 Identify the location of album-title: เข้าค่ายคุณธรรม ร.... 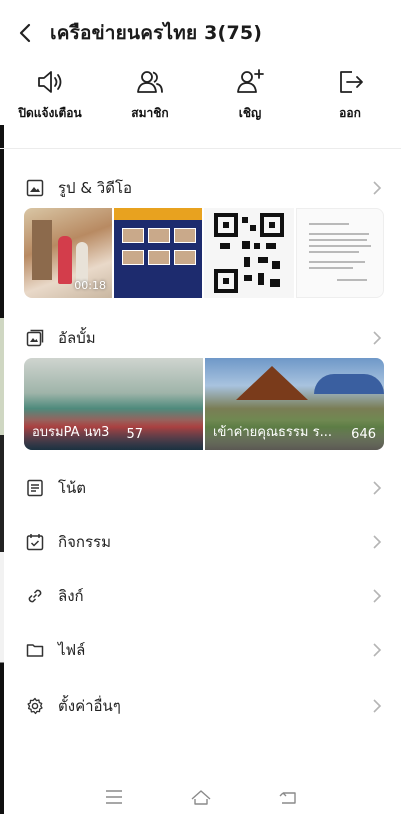
(272, 432).